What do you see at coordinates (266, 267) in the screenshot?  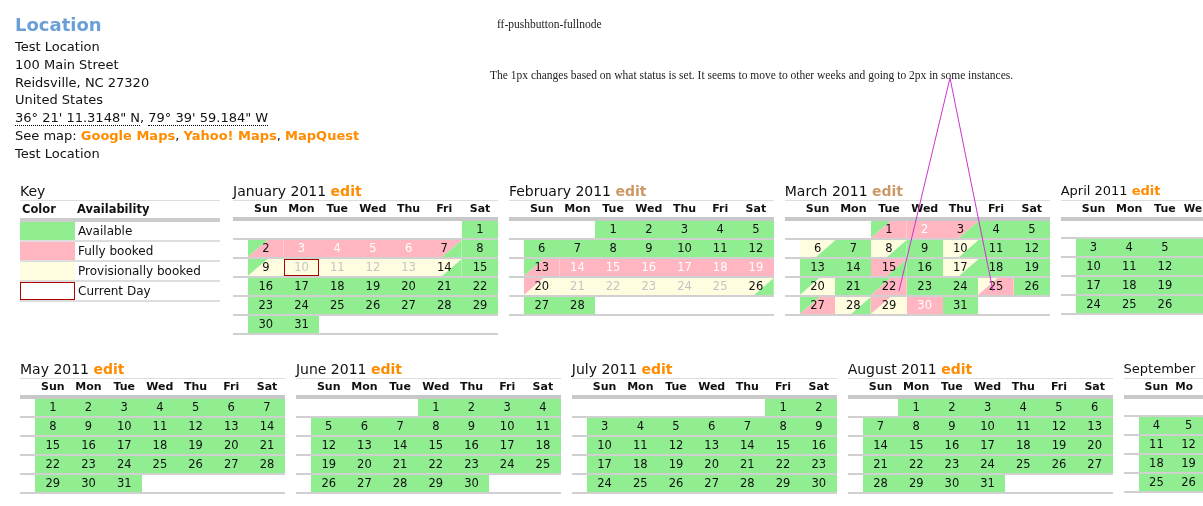 I see `day-number: 9` at bounding box center [266, 267].